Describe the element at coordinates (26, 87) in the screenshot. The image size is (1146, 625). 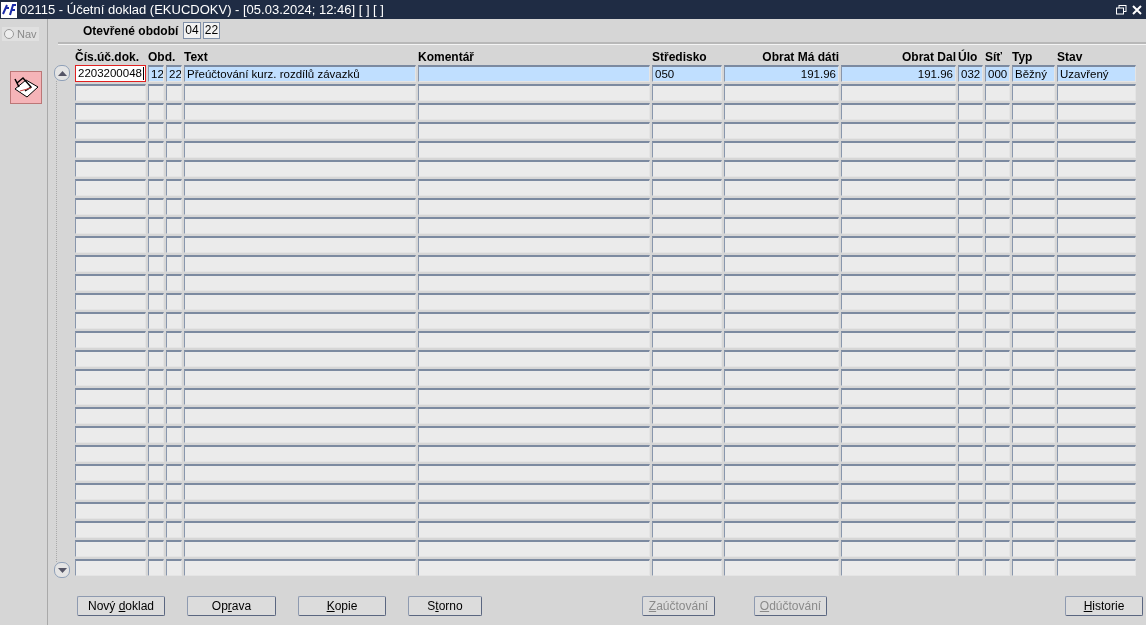
I see `pen-on-paper-icon` at that location.